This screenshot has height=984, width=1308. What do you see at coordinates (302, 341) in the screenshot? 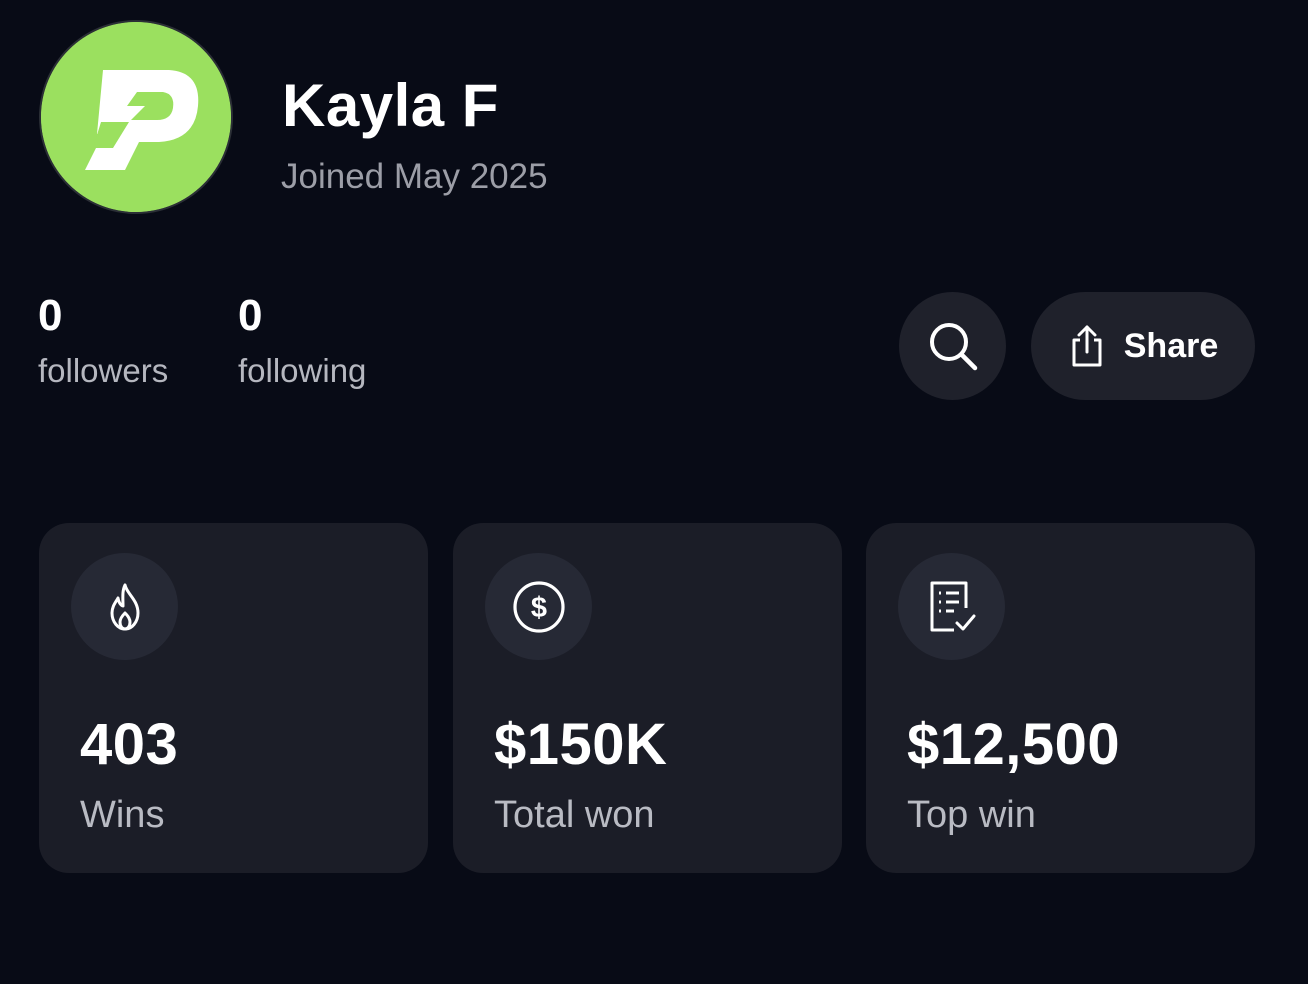
I see `following-stat: 0 following` at bounding box center [302, 341].